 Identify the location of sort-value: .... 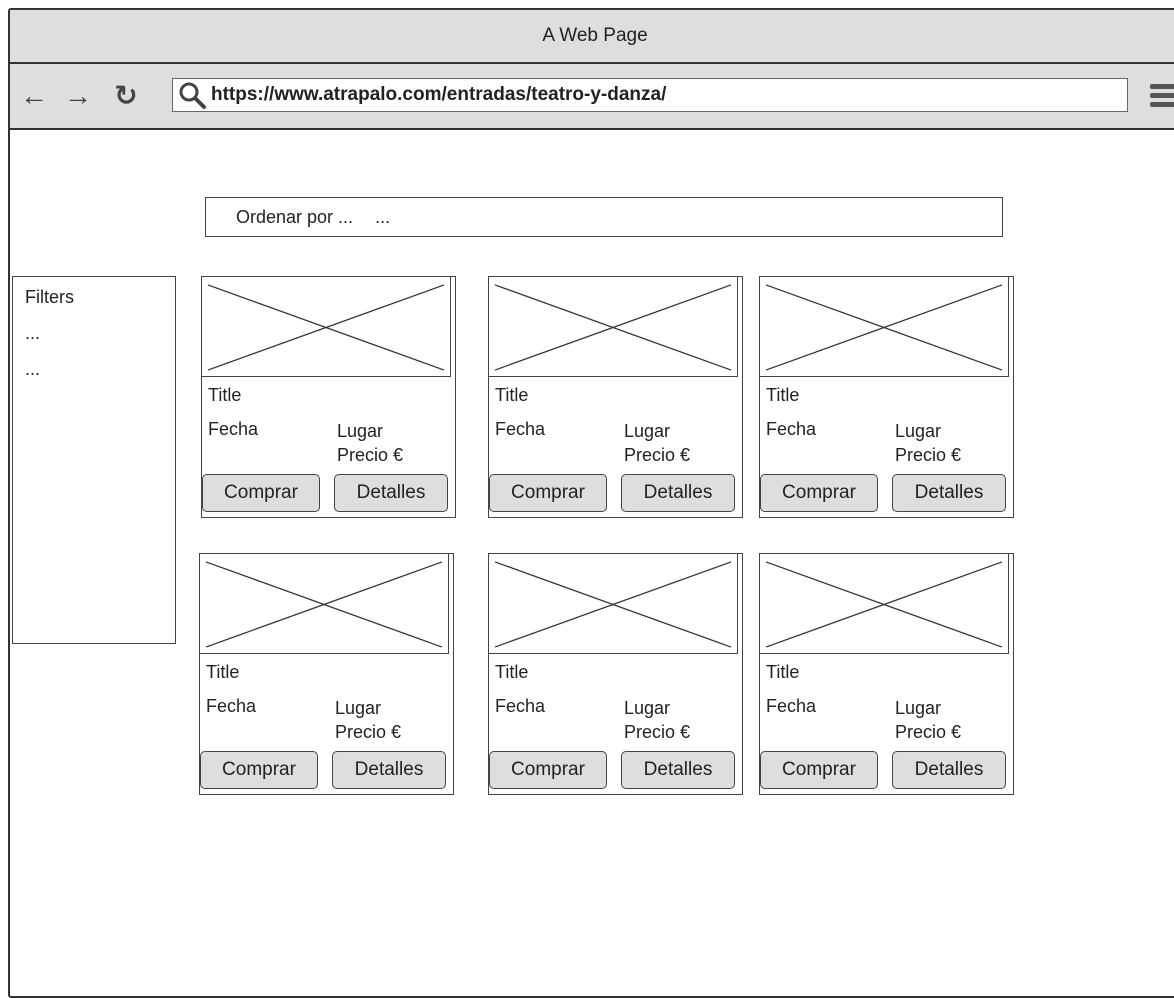
(383, 216).